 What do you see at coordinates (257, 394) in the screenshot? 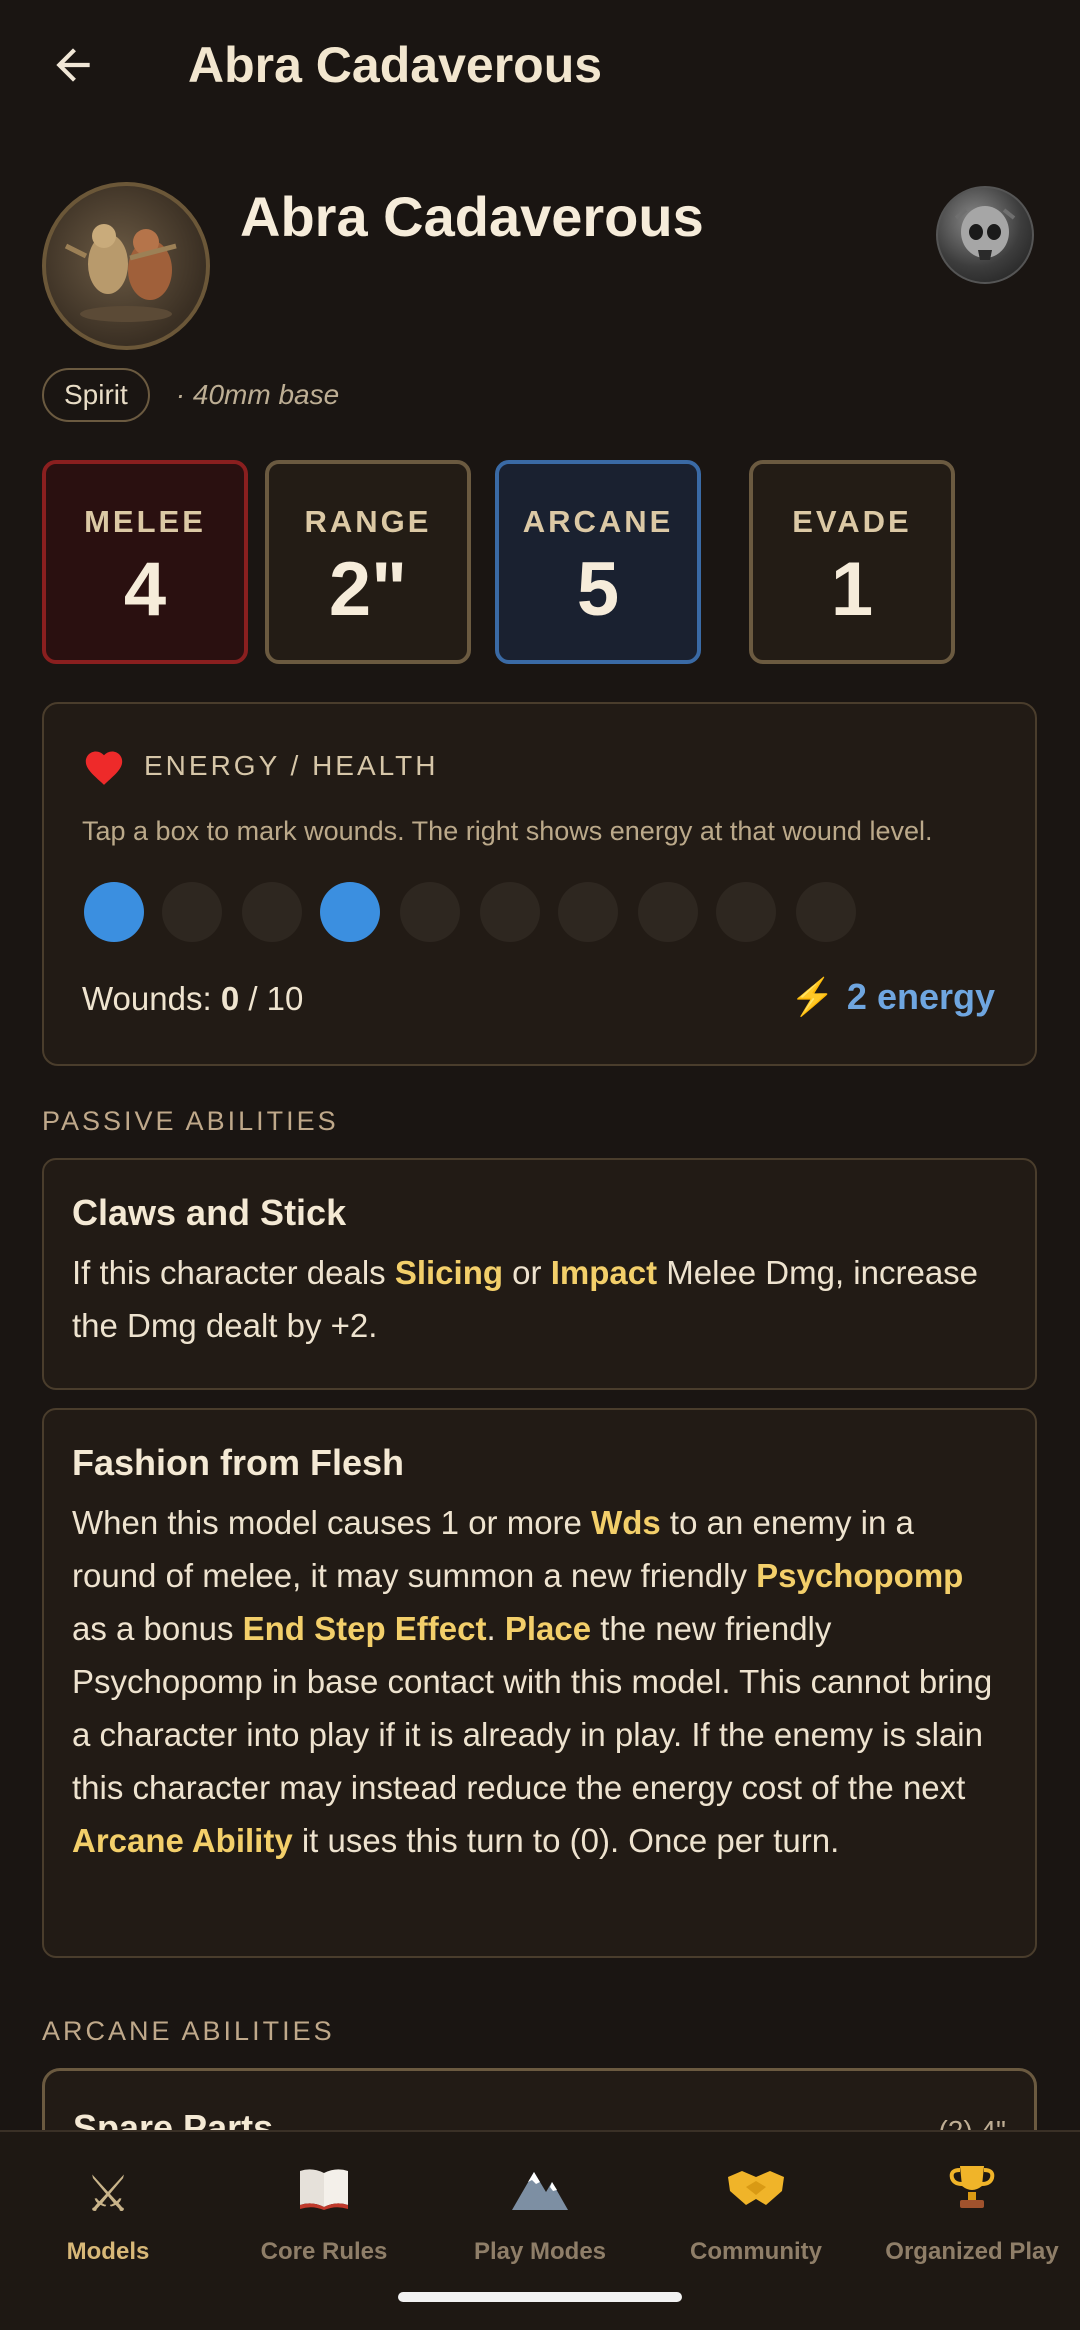
I see `base-size: · 40mm base` at bounding box center [257, 394].